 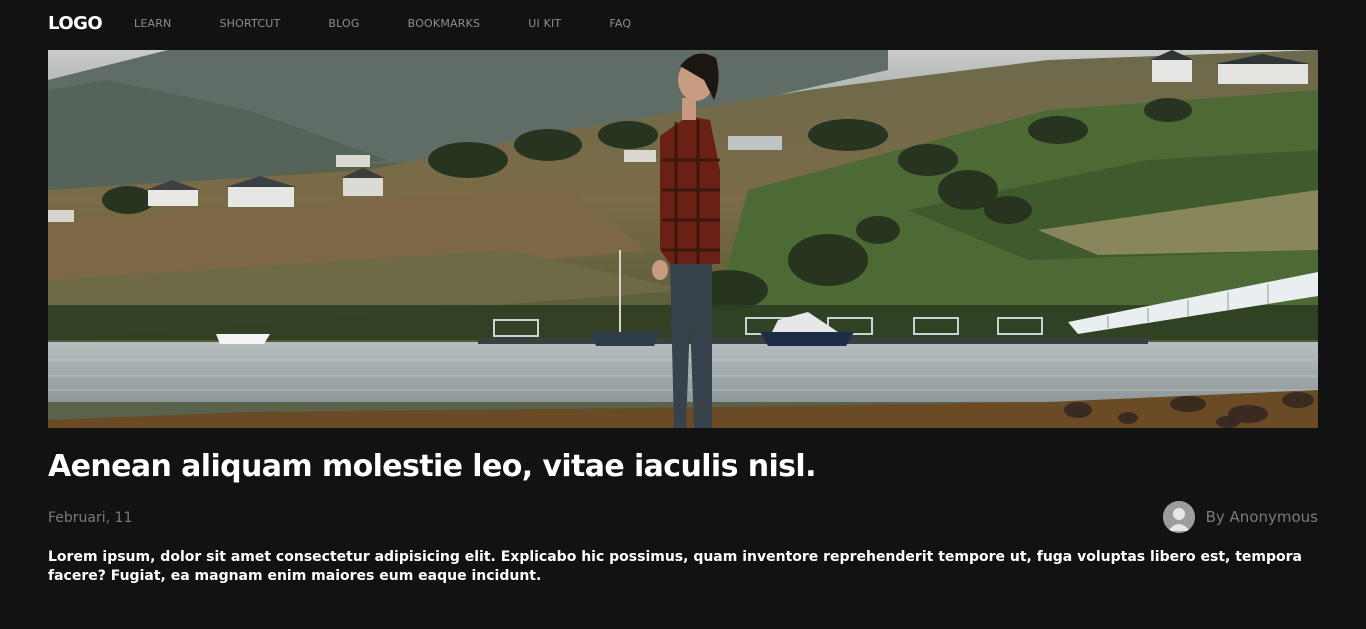 I want to click on nav-link-shortcut: SHORTCUT, so click(x=249, y=24).